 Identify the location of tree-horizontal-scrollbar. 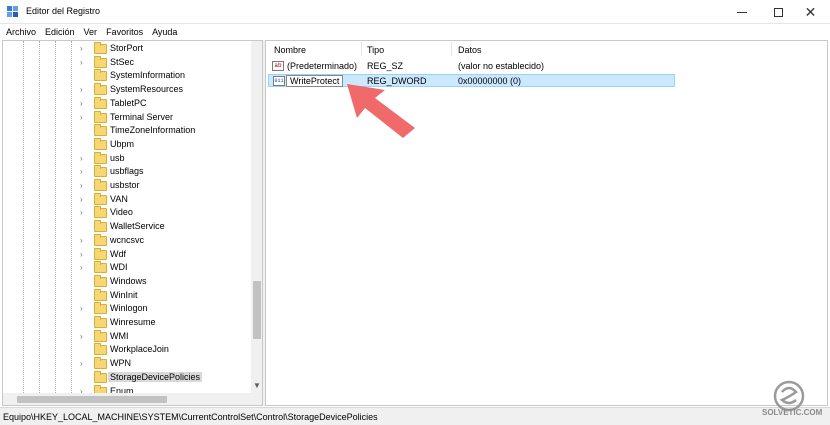
(127, 399).